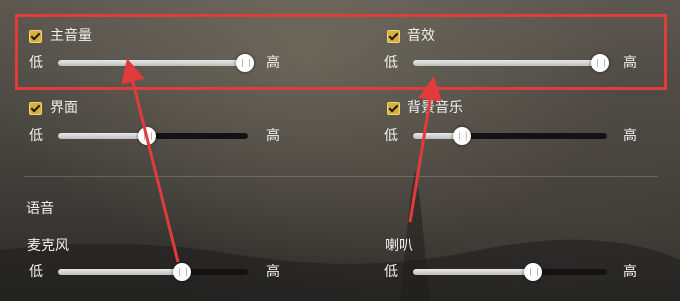 Image resolution: width=680 pixels, height=301 pixels. Describe the element at coordinates (510, 136) in the screenshot. I see `background-music-slider` at that location.